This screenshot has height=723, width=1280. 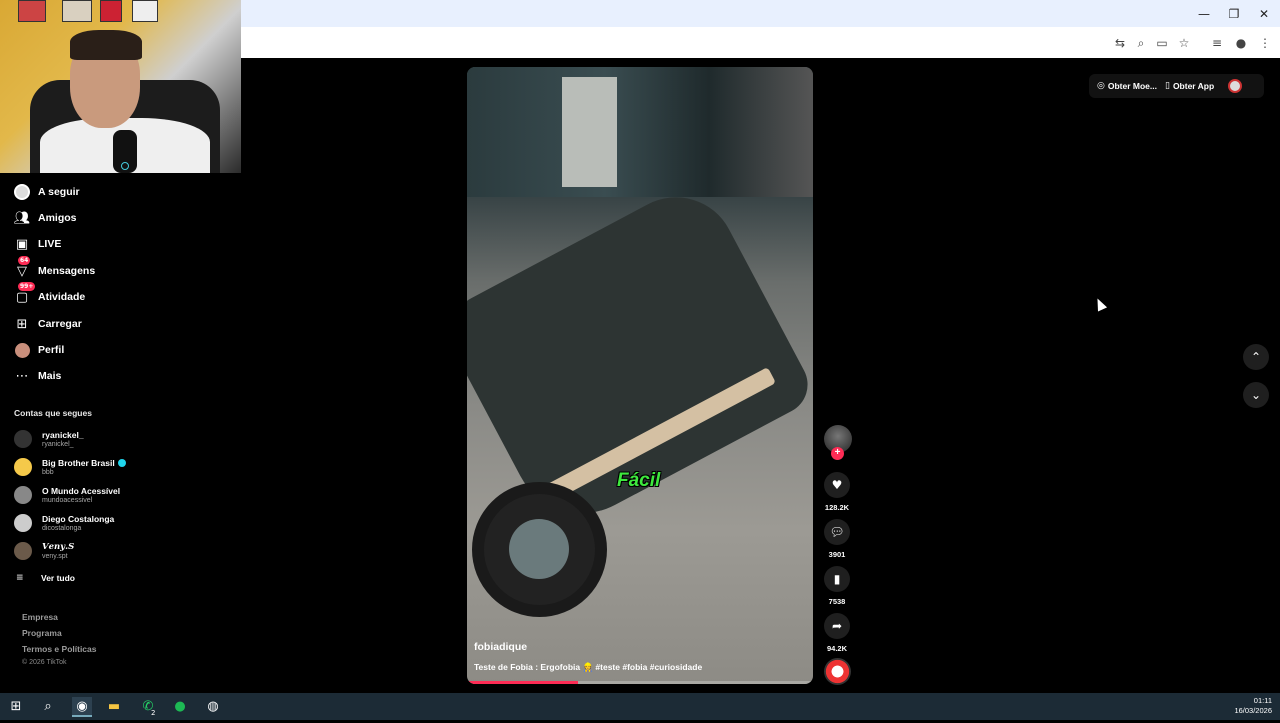 What do you see at coordinates (1162, 43) in the screenshot?
I see `cast-icon: ▭` at bounding box center [1162, 43].